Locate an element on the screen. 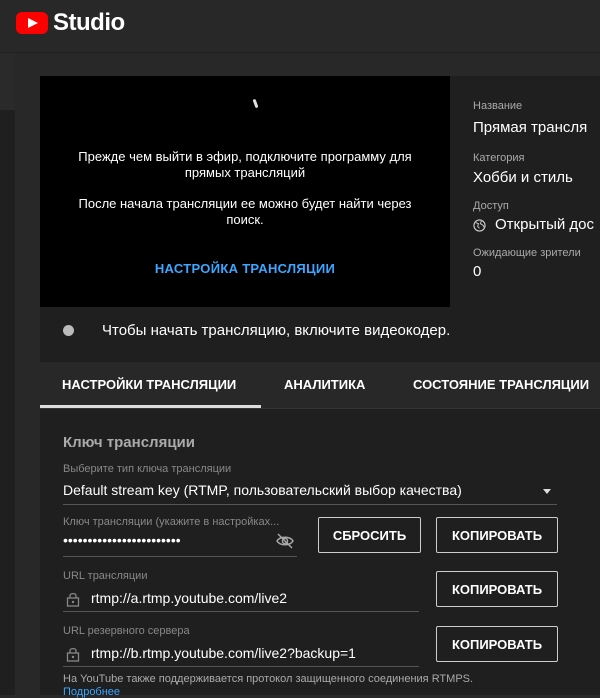 The width and height of the screenshot is (600, 698). access-value: Открытый дос is located at coordinates (545, 224).